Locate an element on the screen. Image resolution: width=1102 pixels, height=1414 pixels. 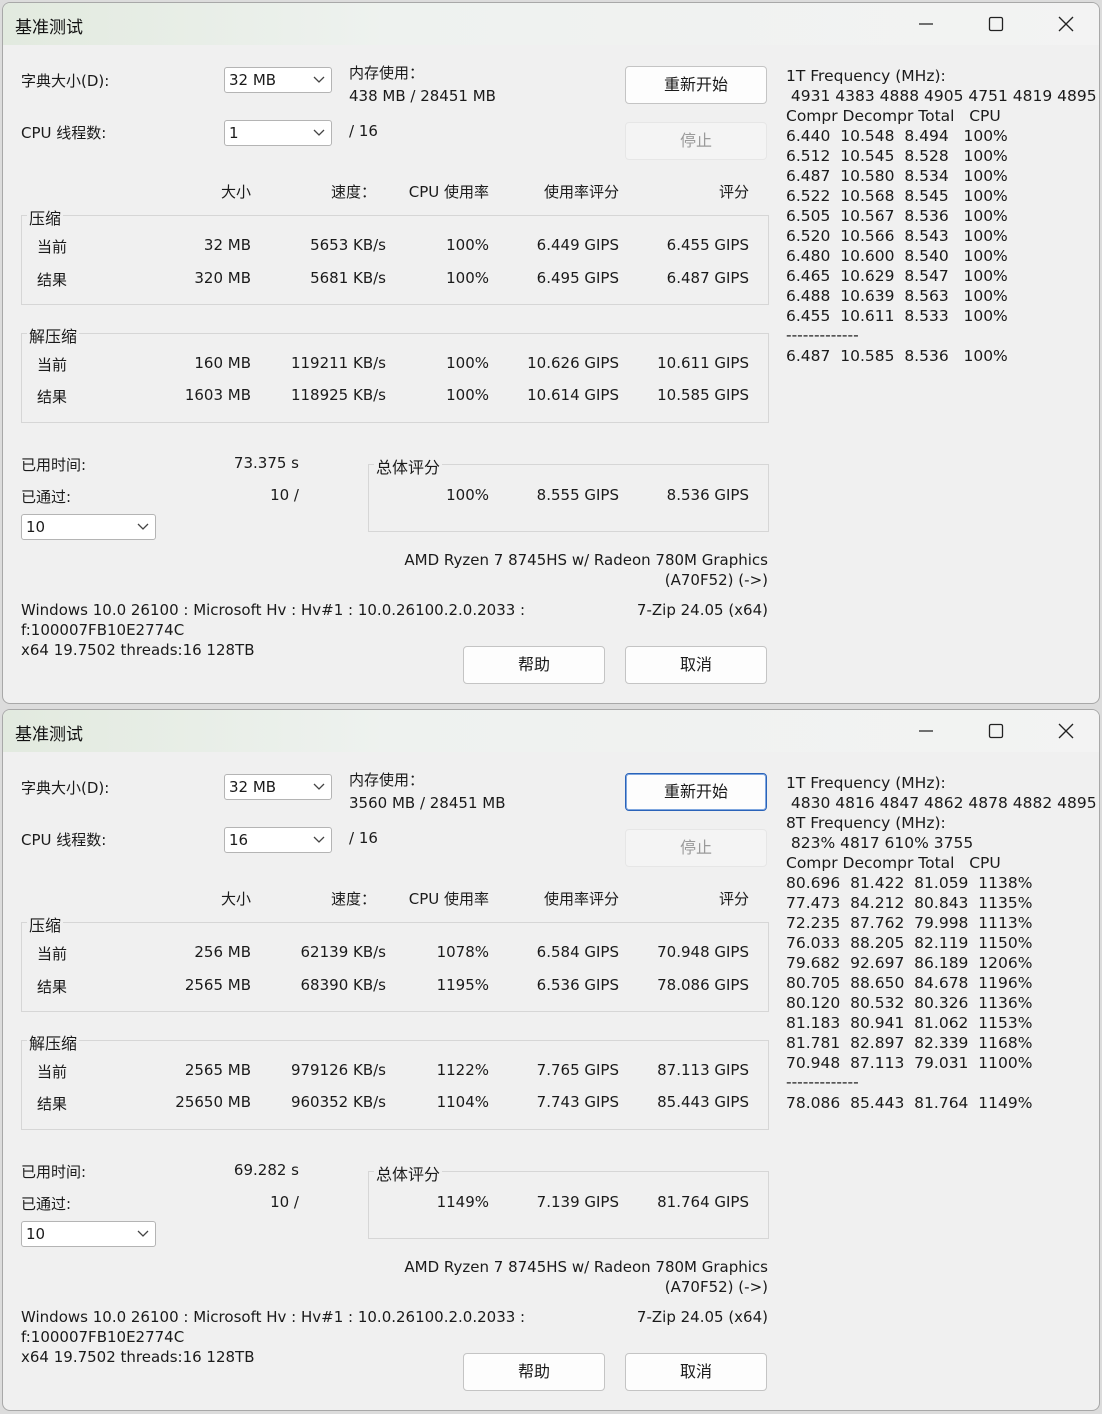
elapsed-value: 69.282 s is located at coordinates (266, 1170).